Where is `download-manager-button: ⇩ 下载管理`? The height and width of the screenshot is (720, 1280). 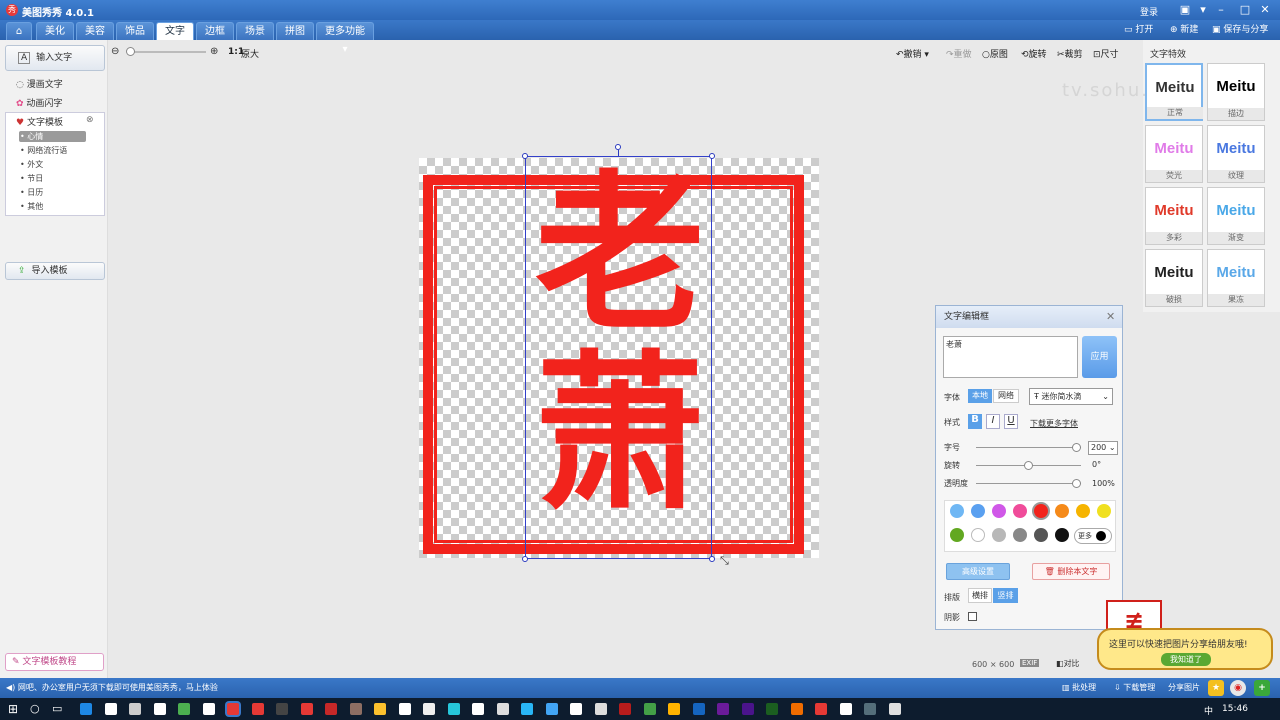
download-manager-button: ⇩ 下载管理 is located at coordinates (1134, 687).